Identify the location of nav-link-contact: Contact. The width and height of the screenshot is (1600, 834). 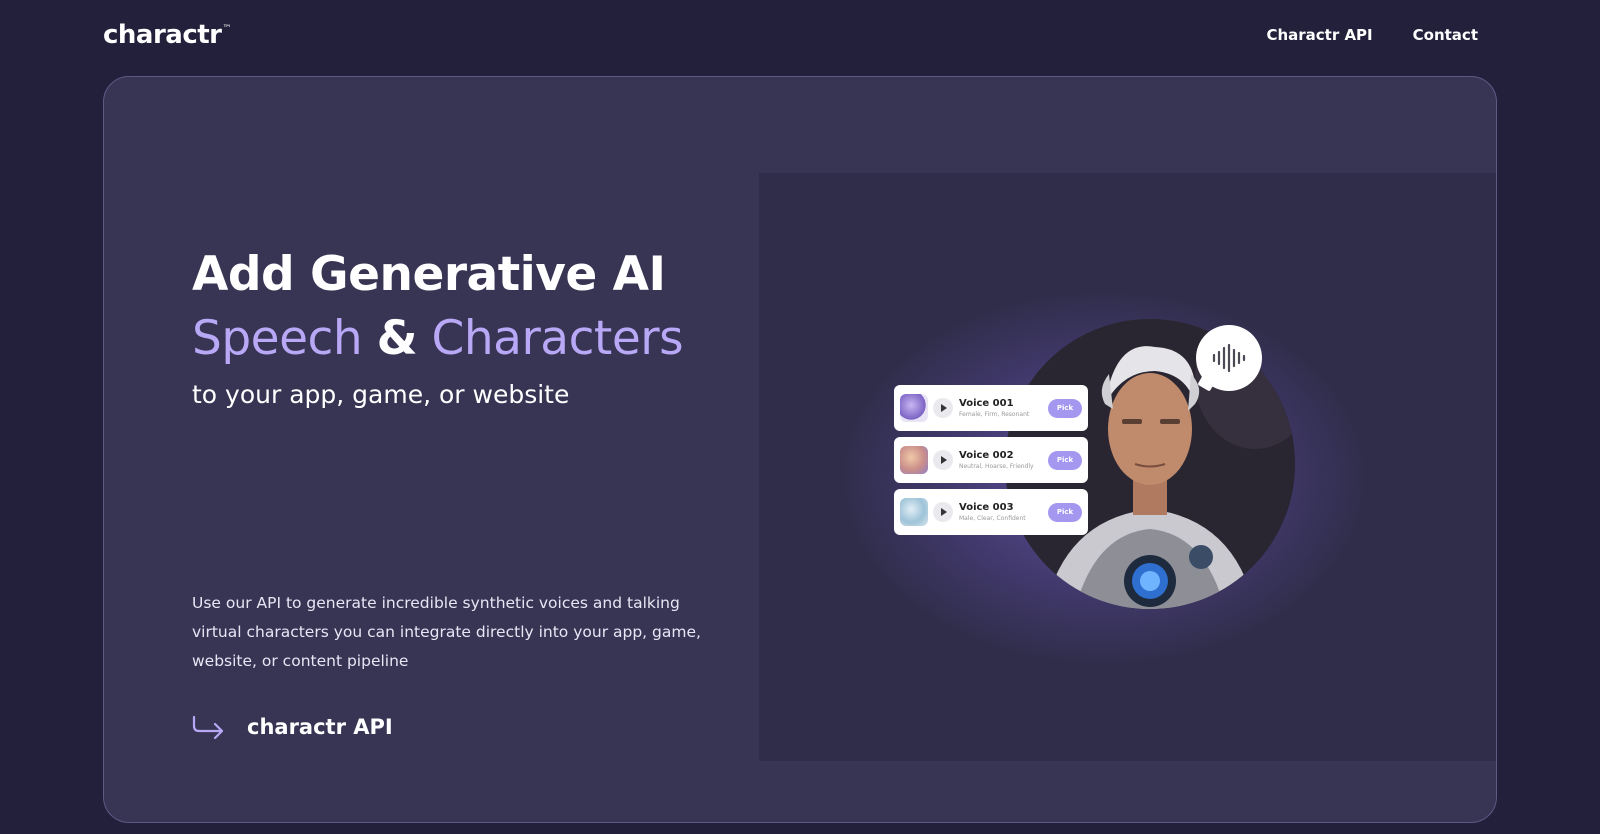
(1445, 35).